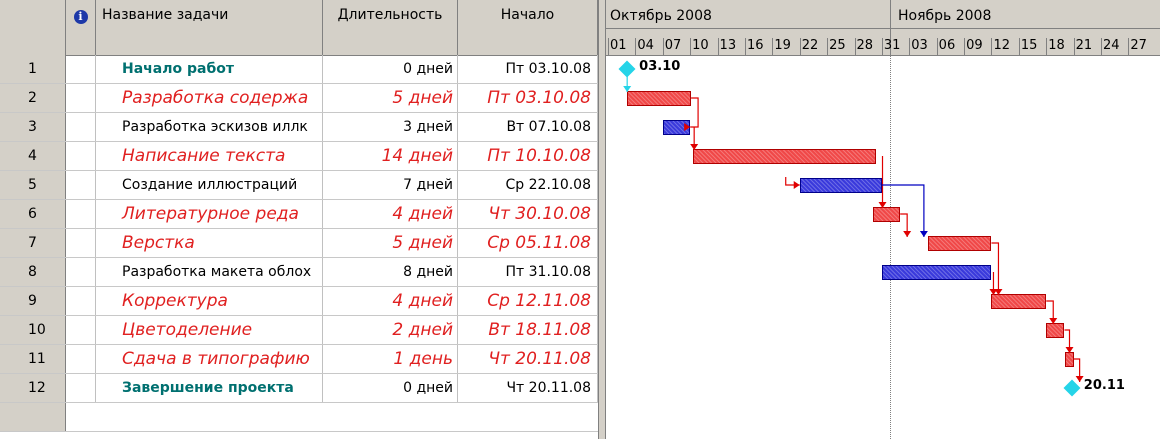 The width and height of the screenshot is (1160, 439). Describe the element at coordinates (33, 185) in the screenshot. I see `row-id: 5` at that location.